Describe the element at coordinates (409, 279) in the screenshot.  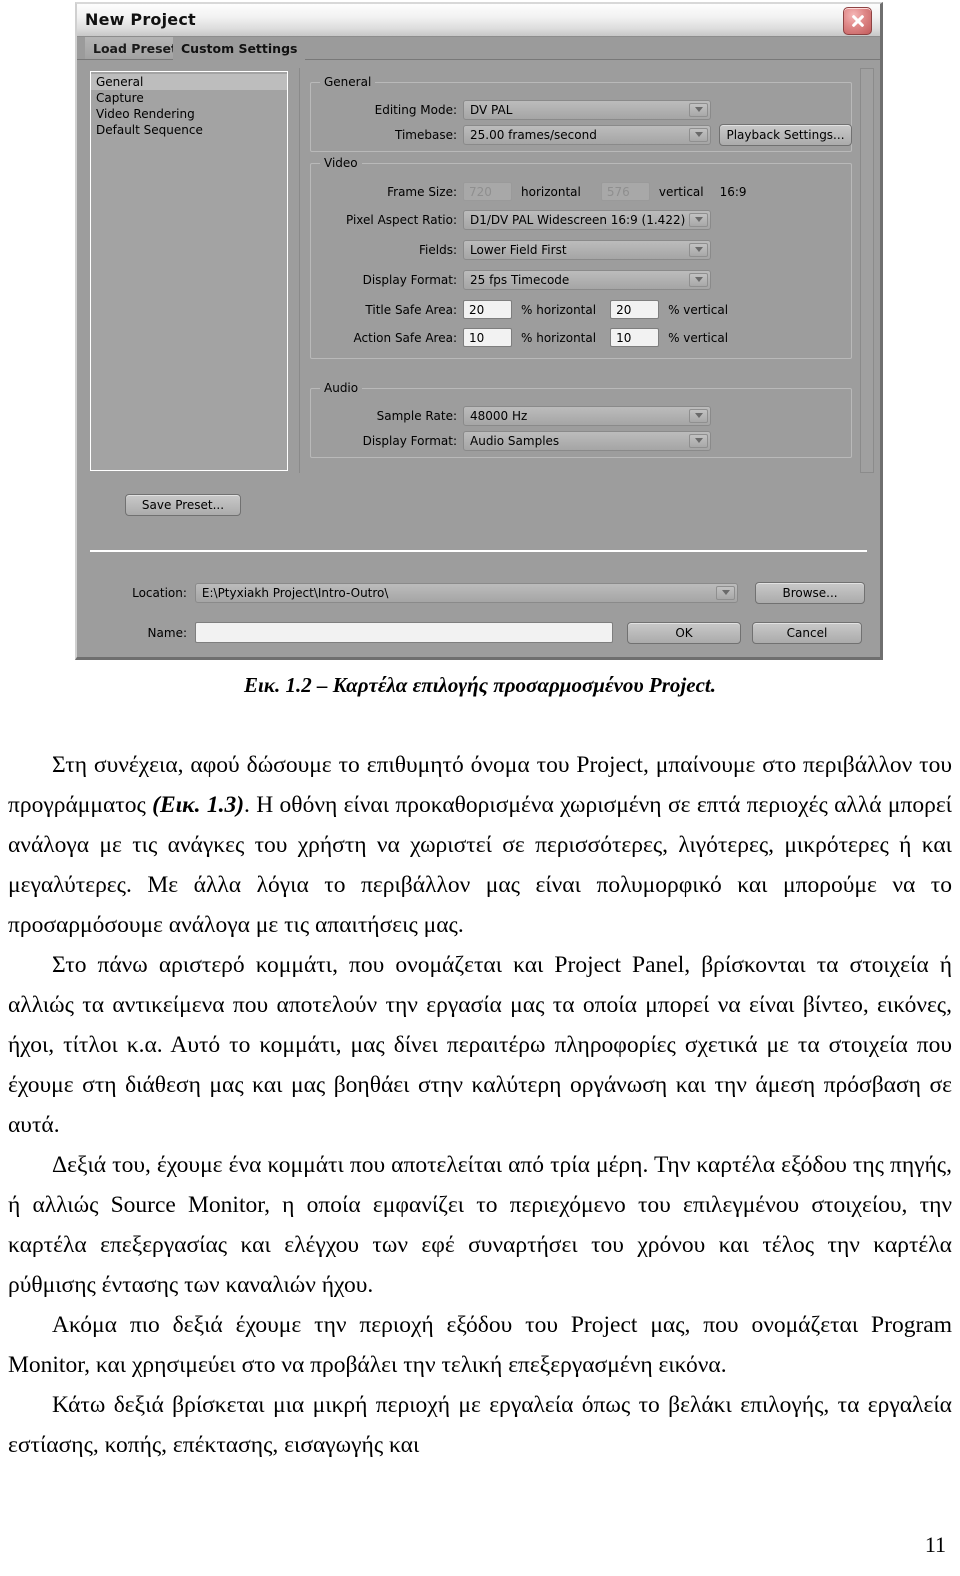
I see `video-display-format-label: Display Format:` at that location.